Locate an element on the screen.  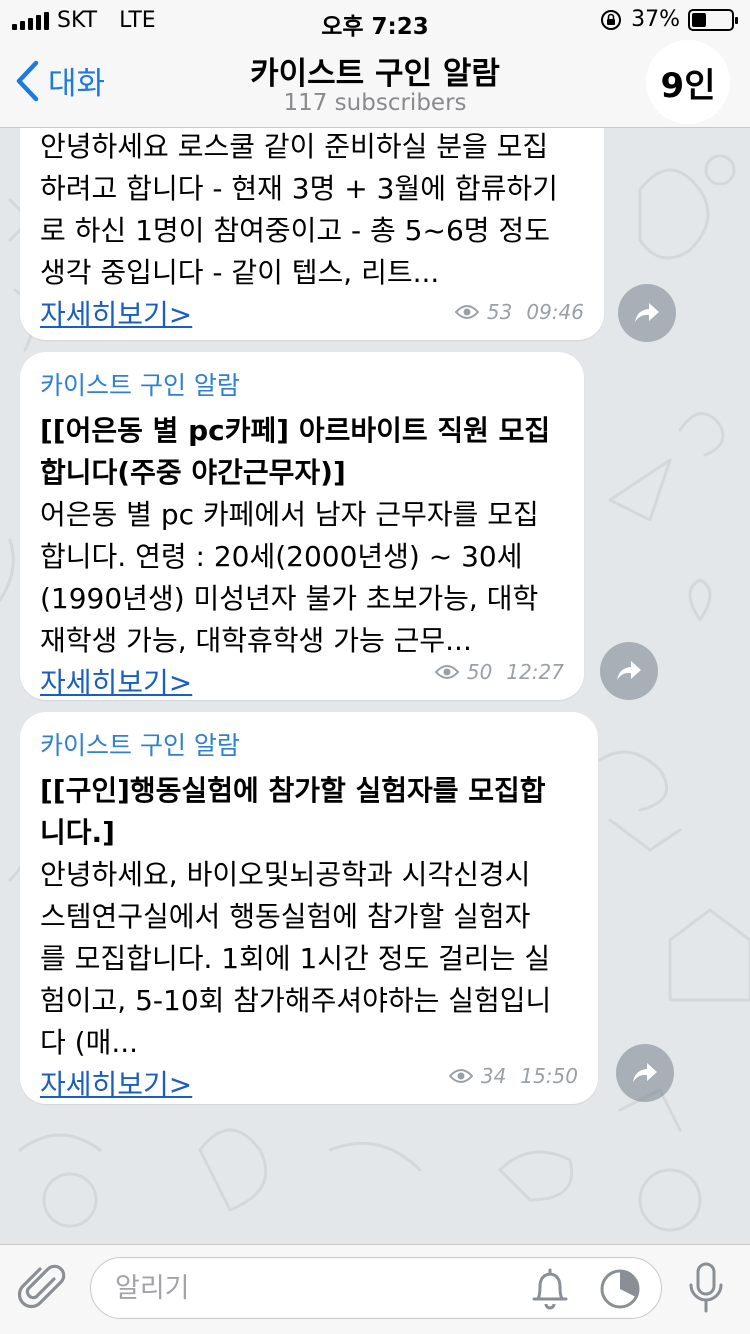
message-time: 09:46 is located at coordinates (555, 312).